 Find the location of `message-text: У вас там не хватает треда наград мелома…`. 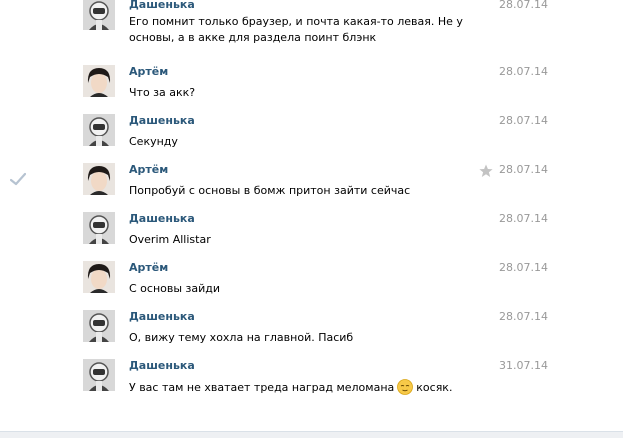

message-text: У вас там не хватает треда наград мелома… is located at coordinates (309, 387).